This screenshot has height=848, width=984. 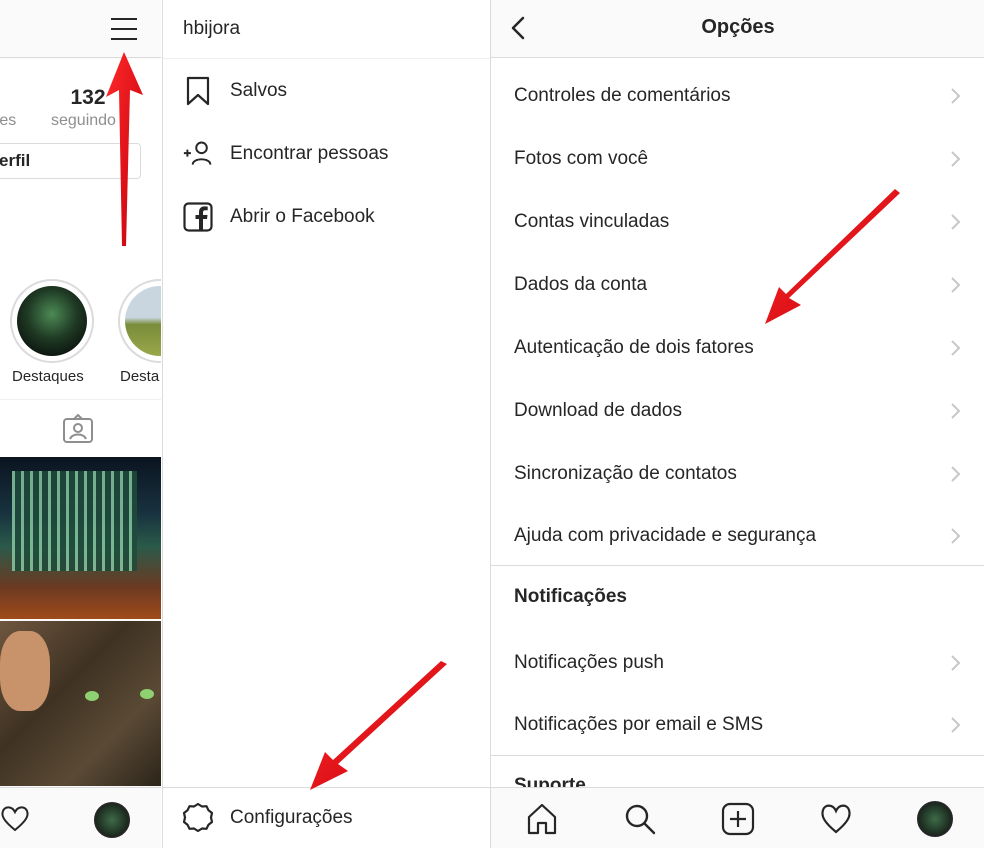 I want to click on add-person-icon, so click(x=197, y=153).